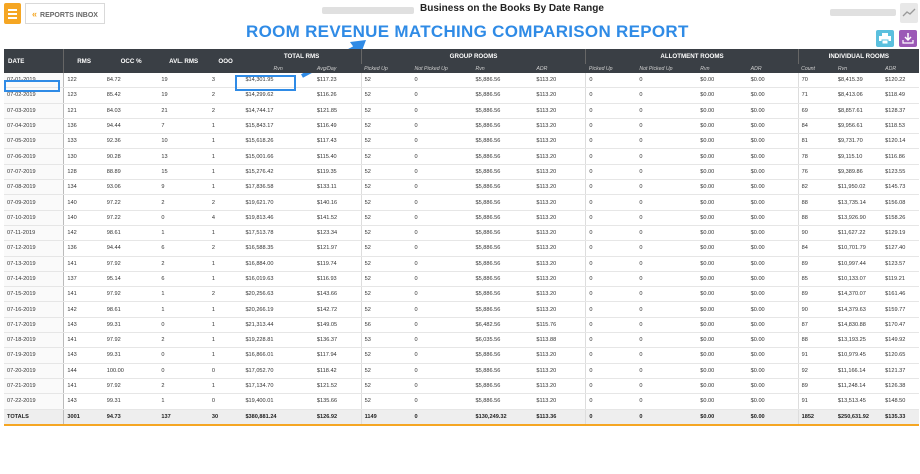 This screenshot has height=474, width=920. Describe the element at coordinates (83, 325) in the screenshot. I see `table-cell: 143` at that location.